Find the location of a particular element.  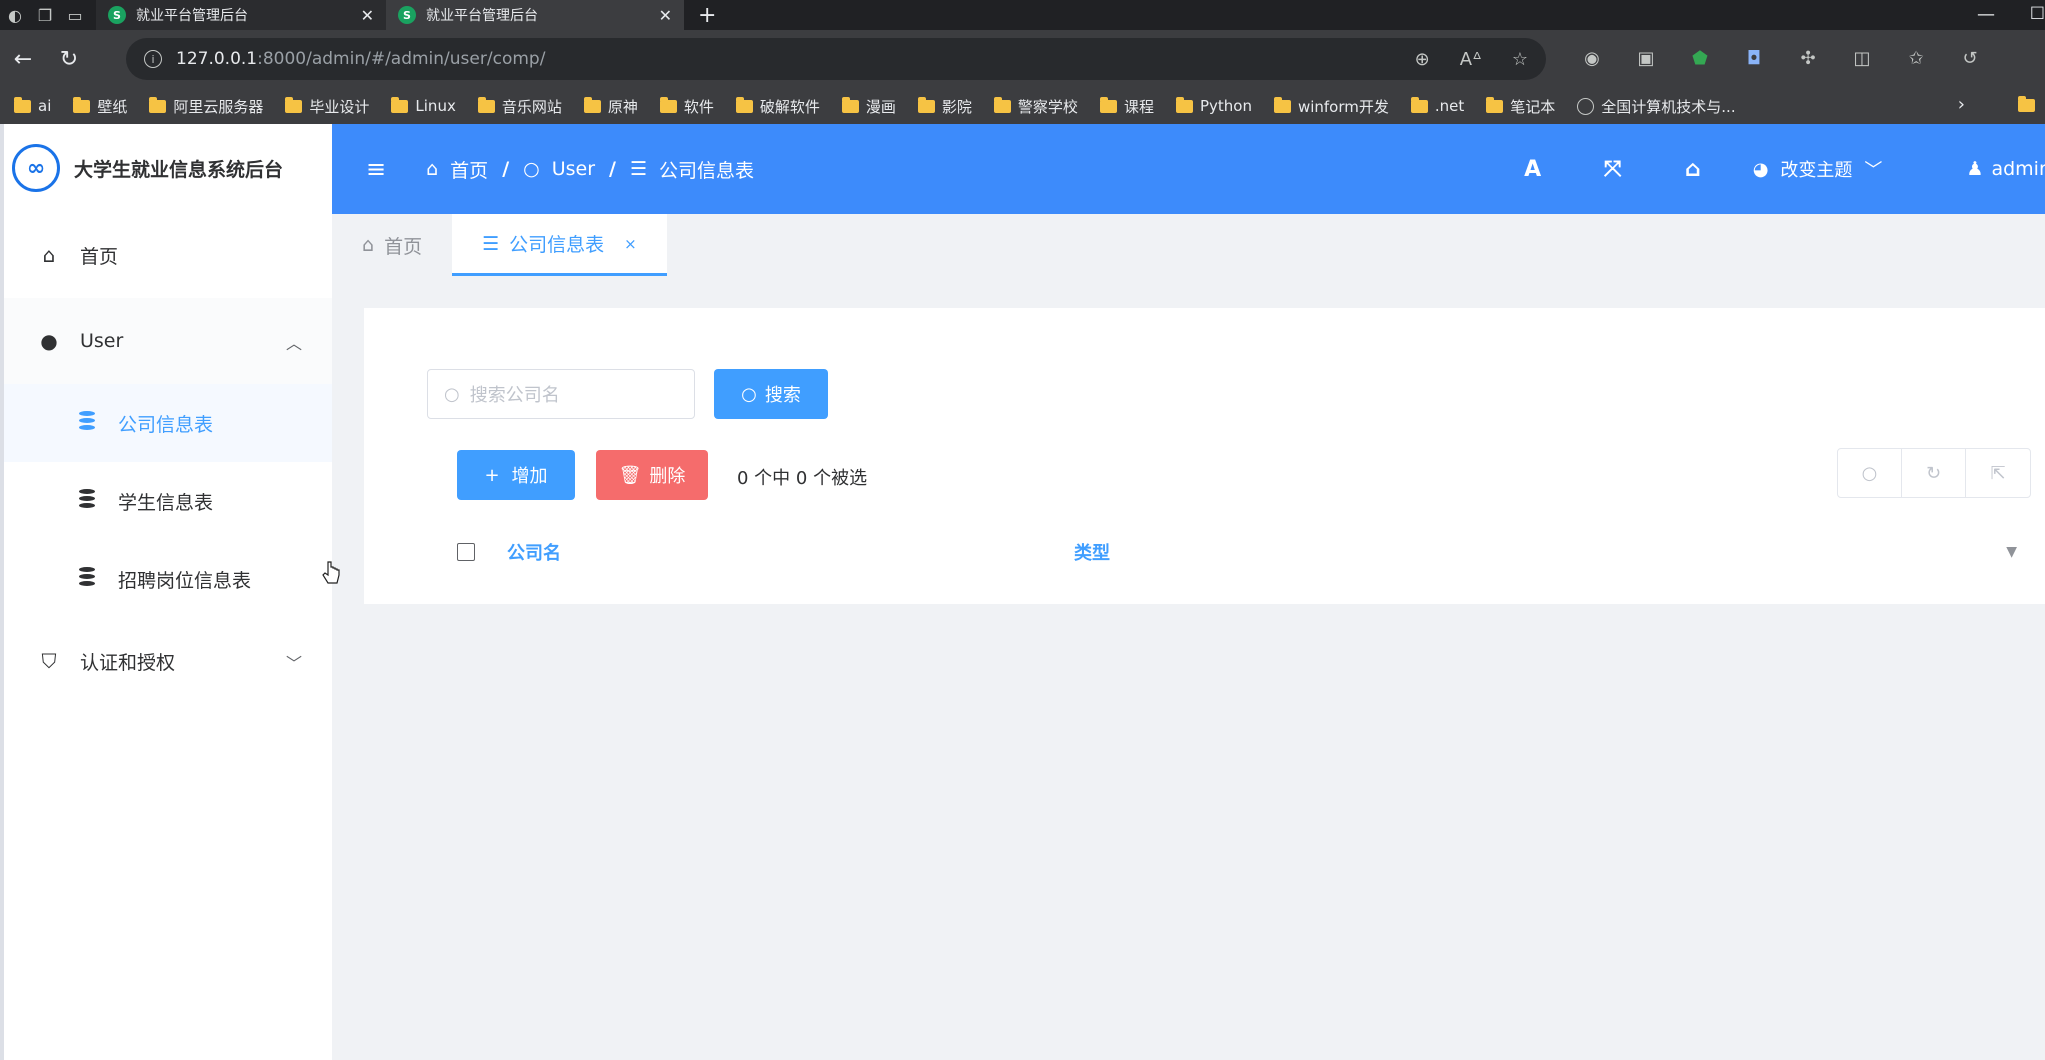

bookmark-folder: 漫画 is located at coordinates (868, 106).